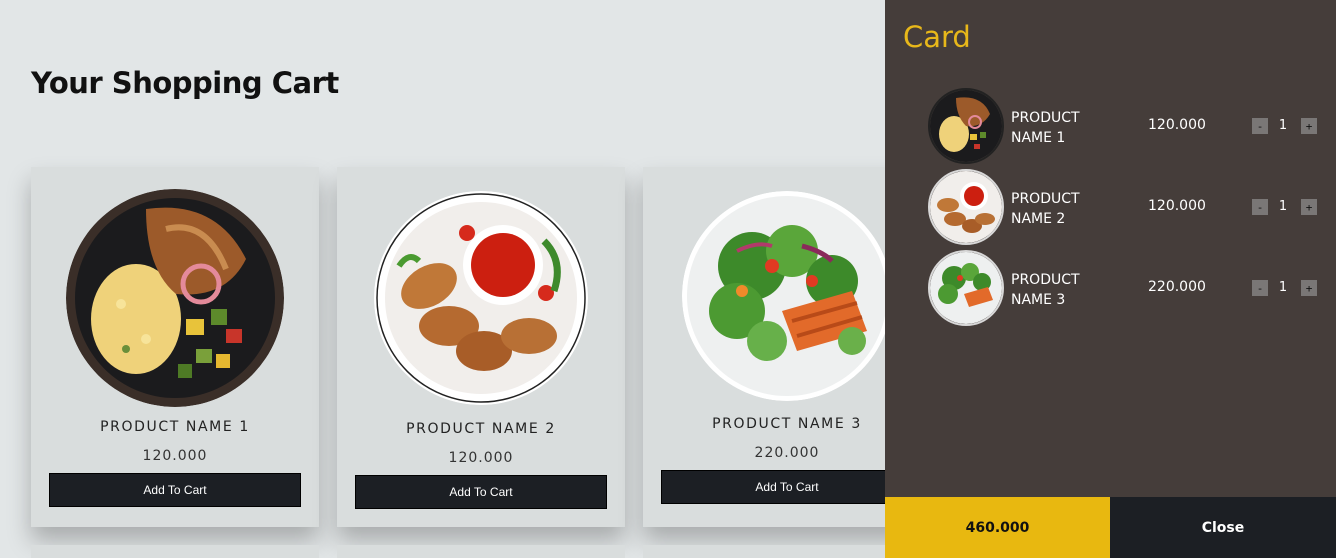 The width and height of the screenshot is (1336, 558). I want to click on product-name: PRODUCT NAME 2, so click(481, 429).